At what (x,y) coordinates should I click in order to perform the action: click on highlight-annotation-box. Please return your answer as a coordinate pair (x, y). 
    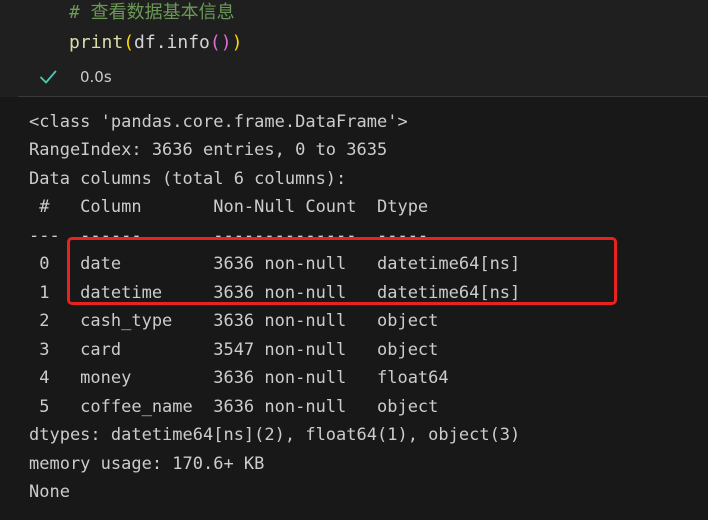
    Looking at the image, I should click on (342, 271).